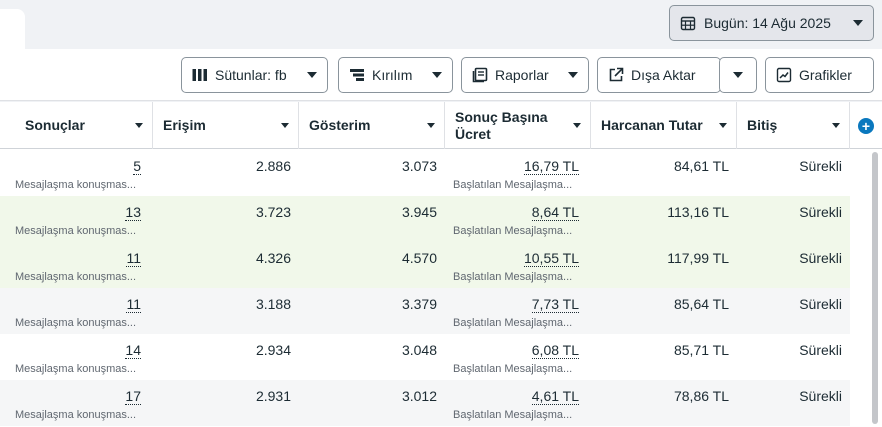  What do you see at coordinates (184, 125) in the screenshot?
I see `header-label: Erişim` at bounding box center [184, 125].